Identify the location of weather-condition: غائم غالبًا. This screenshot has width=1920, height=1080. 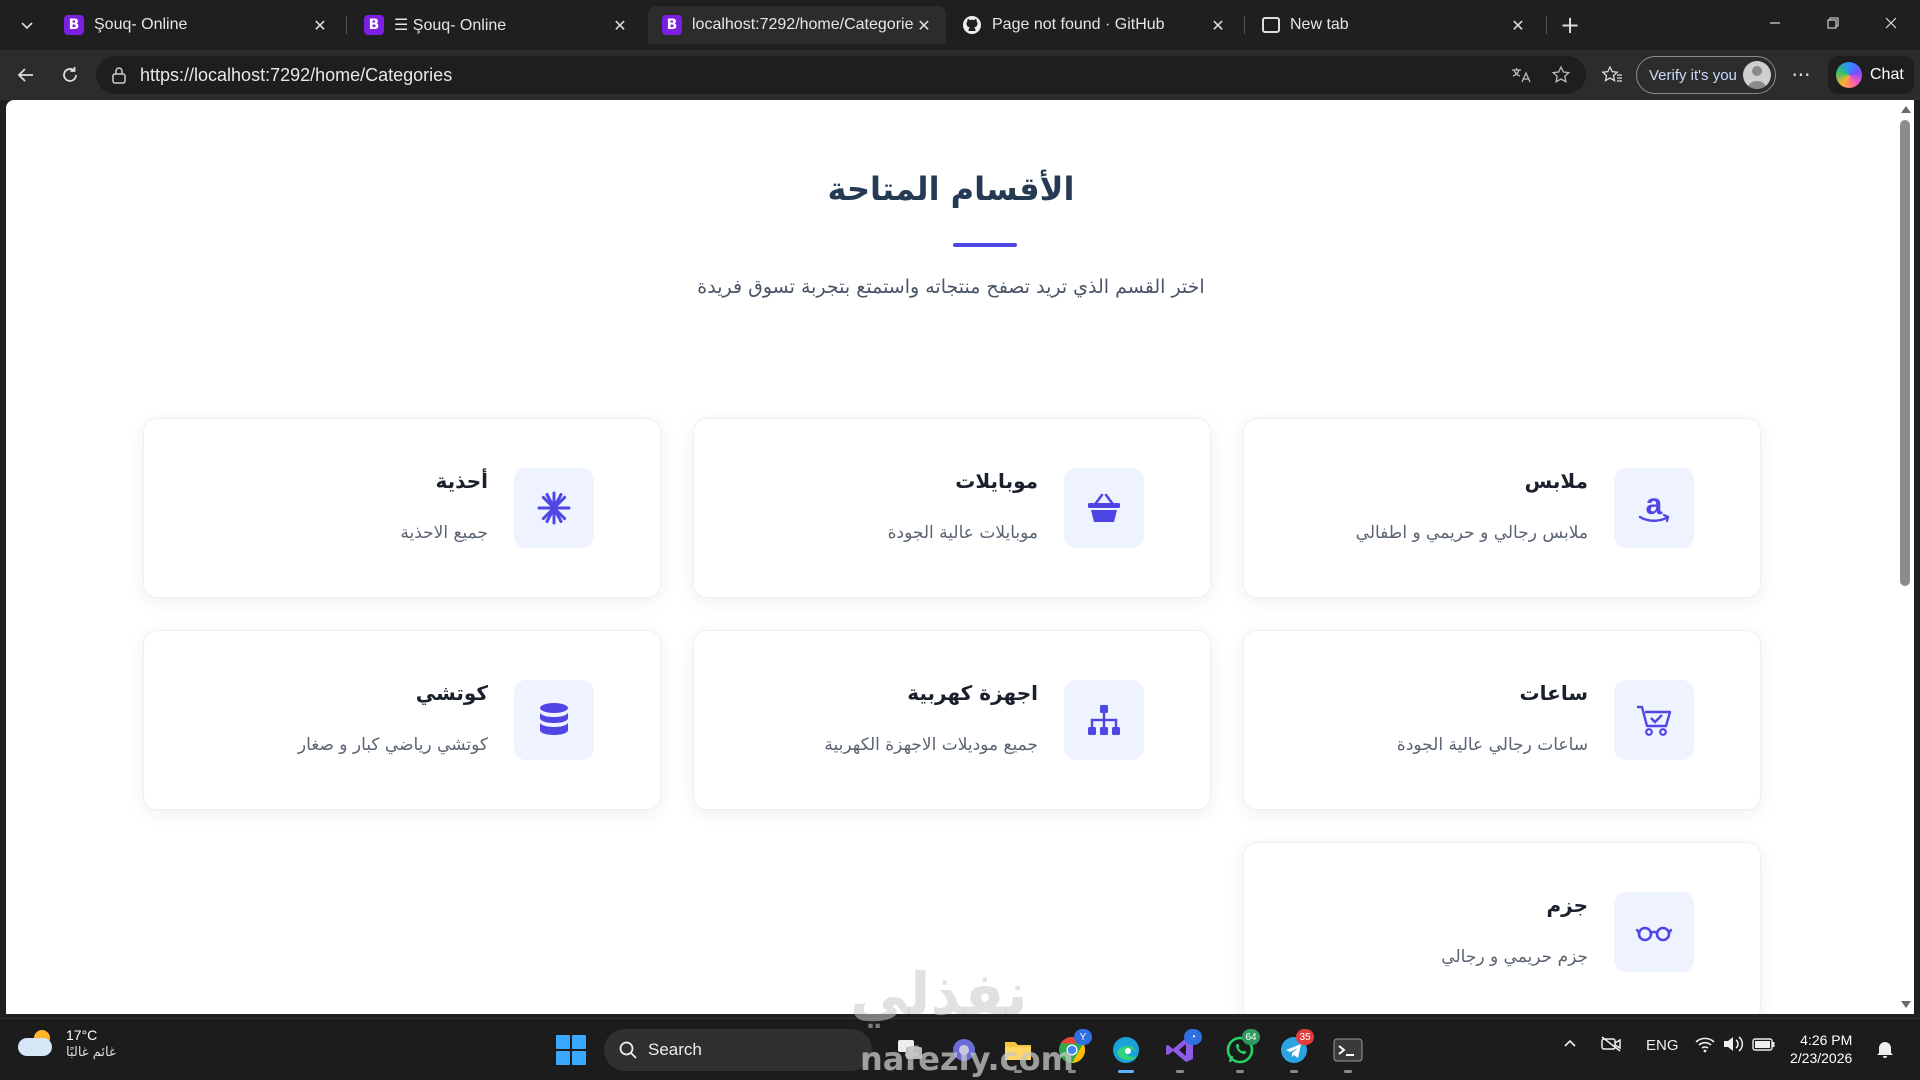
(91, 1052).